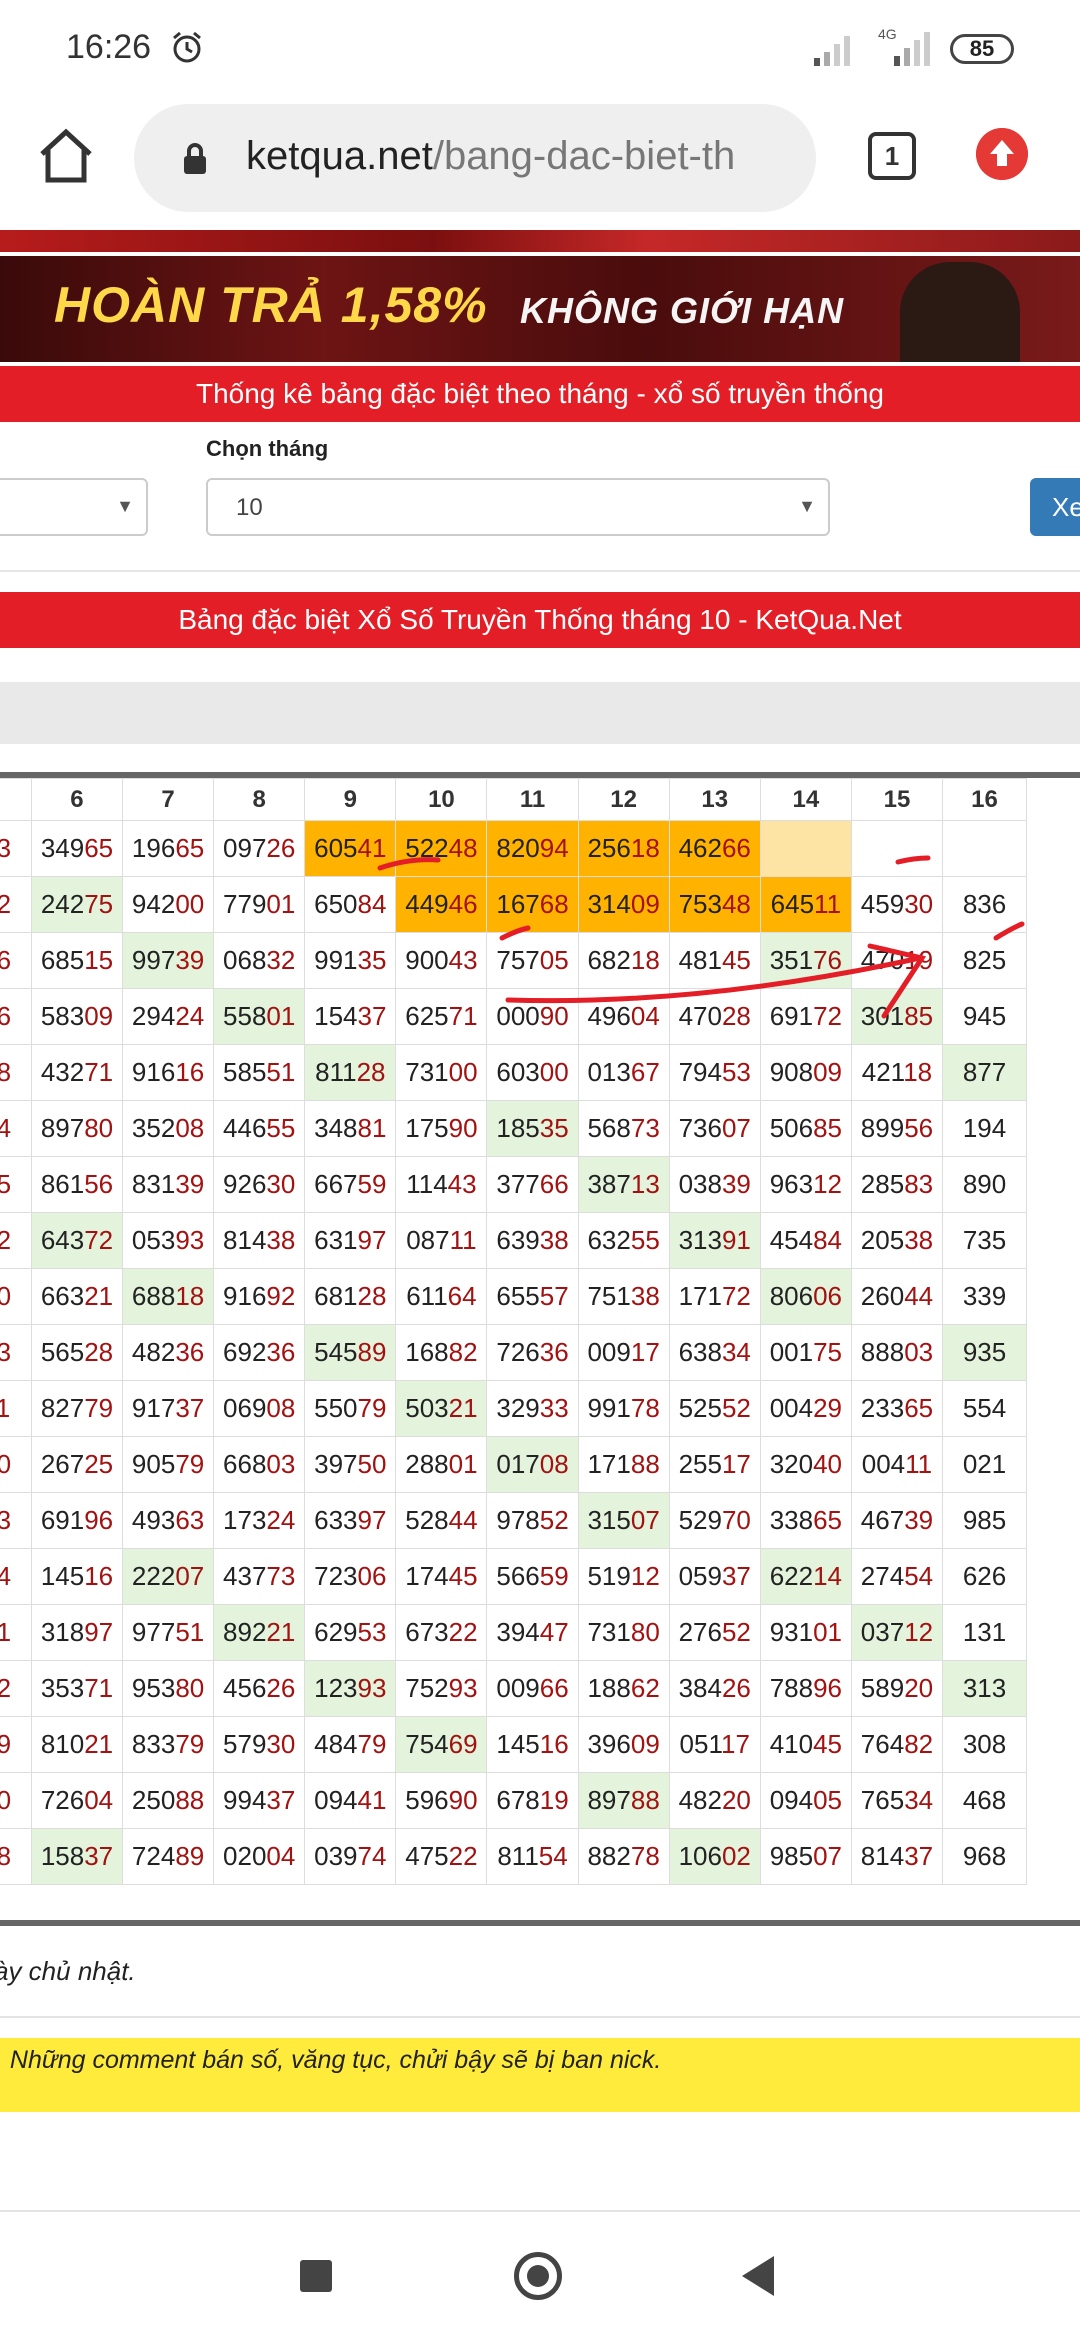  What do you see at coordinates (77, 848) in the screenshot?
I see `table-cell: 34965` at bounding box center [77, 848].